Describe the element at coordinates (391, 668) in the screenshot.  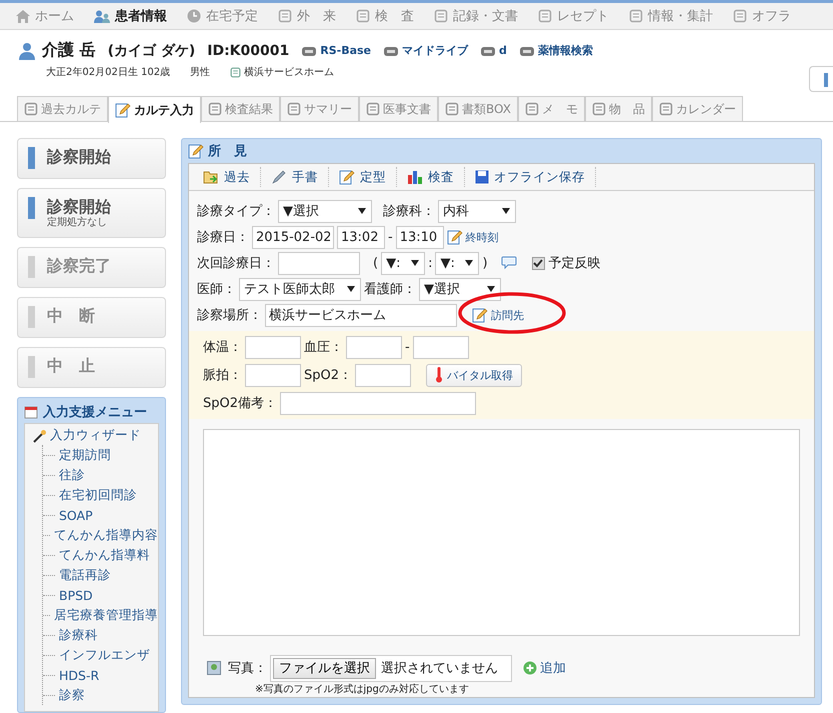
I see `file-input: ファイルを選択 選択されていません` at that location.